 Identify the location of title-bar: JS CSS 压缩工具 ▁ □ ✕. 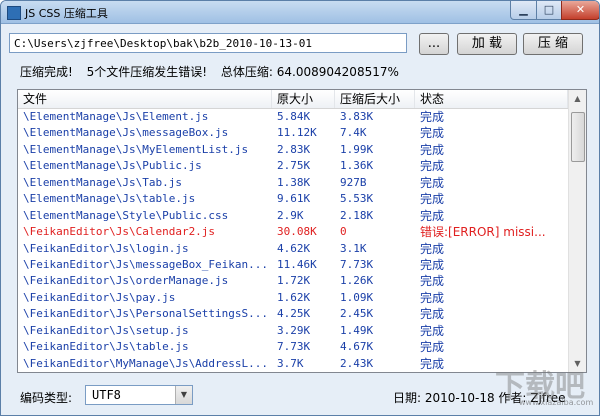
(300, 12).